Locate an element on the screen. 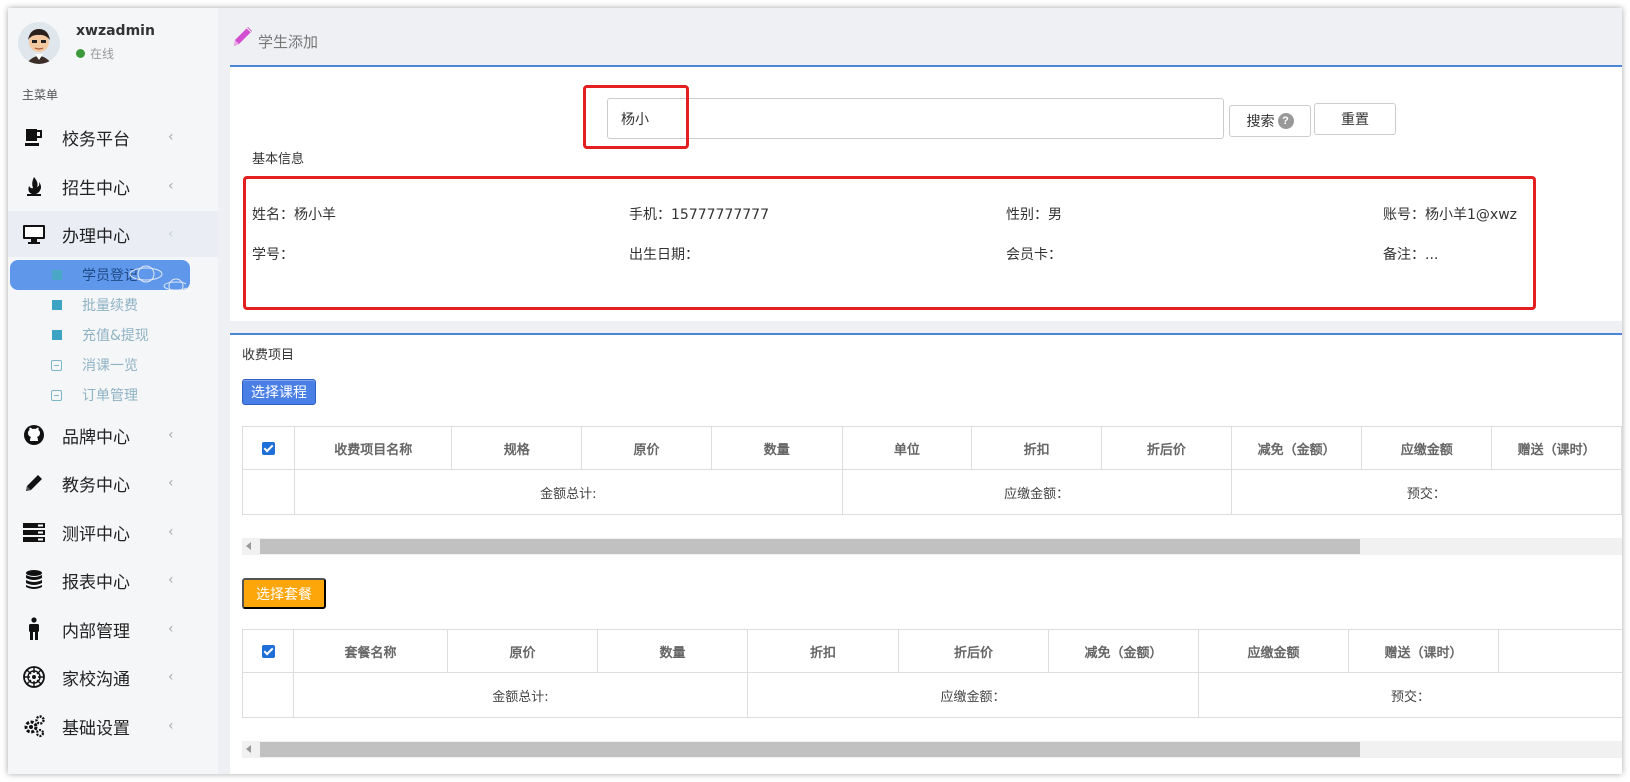  square-icon is located at coordinates (57, 275).